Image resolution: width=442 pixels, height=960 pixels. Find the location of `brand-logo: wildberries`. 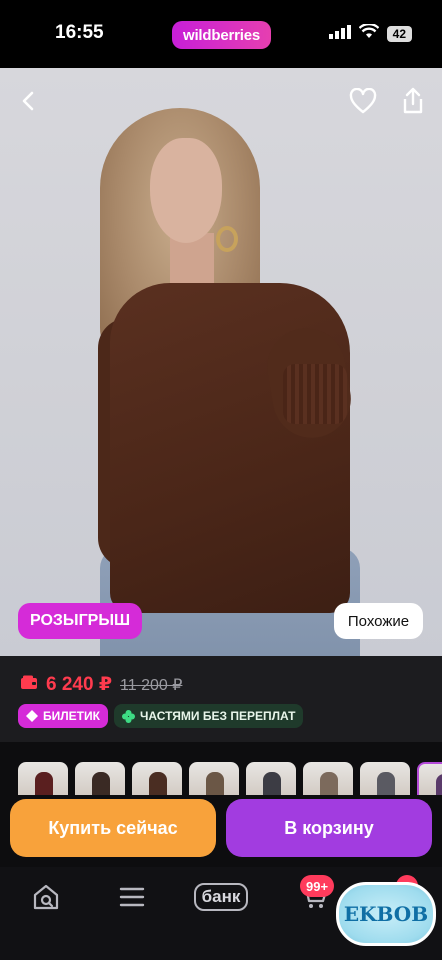

brand-logo: wildberries is located at coordinates (221, 35).